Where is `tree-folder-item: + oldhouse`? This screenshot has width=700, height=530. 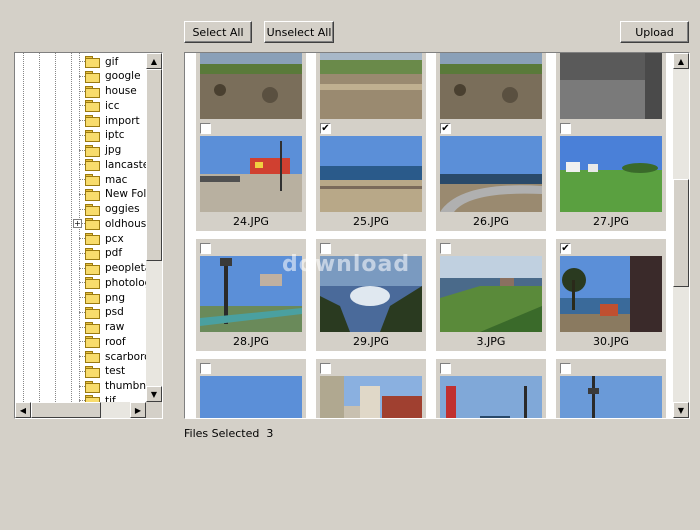 tree-folder-item: + oldhouse is located at coordinates (109, 223).